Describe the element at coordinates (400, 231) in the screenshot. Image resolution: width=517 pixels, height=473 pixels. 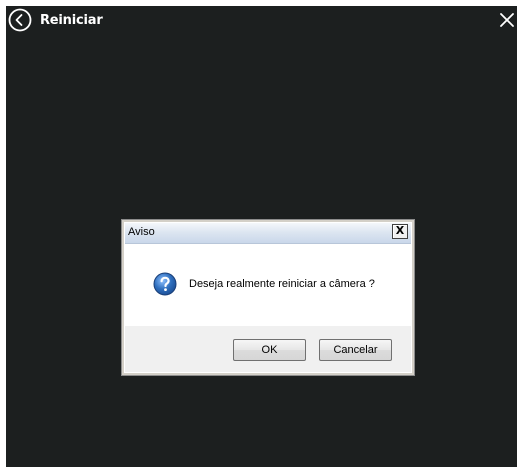
I see `dialog-close-button: X` at that location.